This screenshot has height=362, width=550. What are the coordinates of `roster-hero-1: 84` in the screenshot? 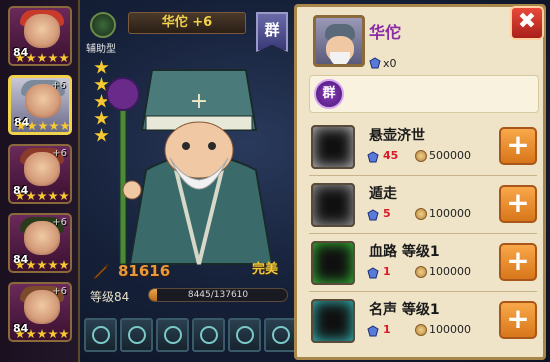 It's located at (40, 36).